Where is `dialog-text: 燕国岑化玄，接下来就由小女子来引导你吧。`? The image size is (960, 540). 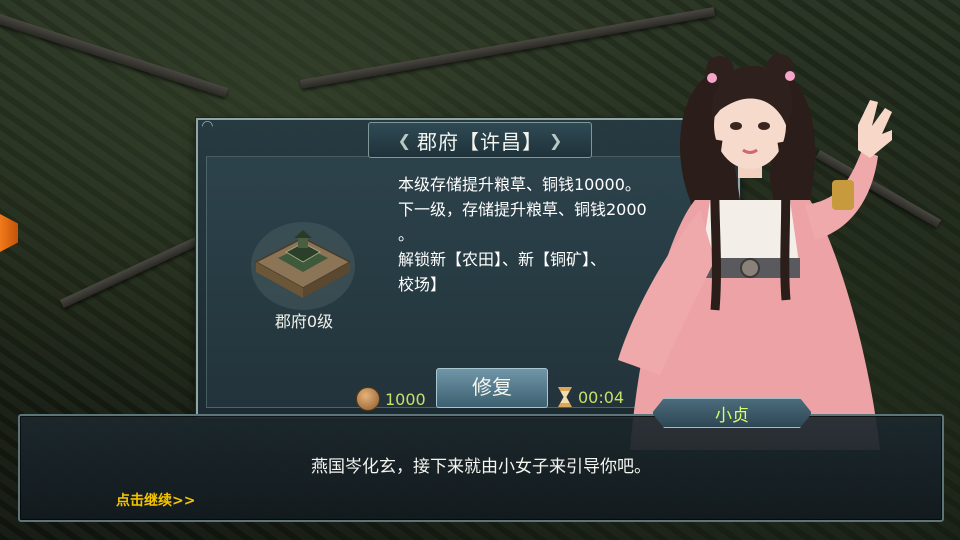
dialog-text: 燕国岑化玄，接下来就由小女子来引导你吧。 is located at coordinates (481, 467).